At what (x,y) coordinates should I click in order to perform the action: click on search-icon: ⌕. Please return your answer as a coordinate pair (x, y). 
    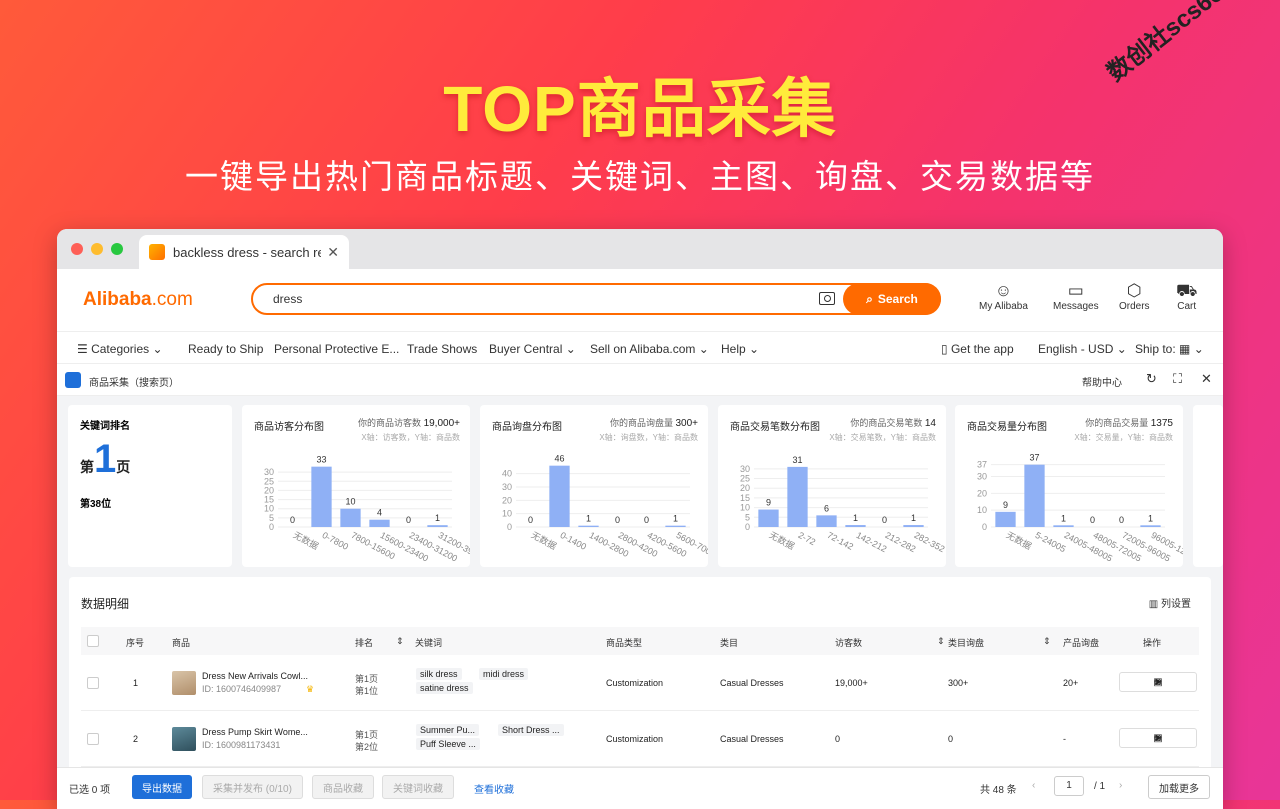
    Looking at the image, I should click on (869, 299).